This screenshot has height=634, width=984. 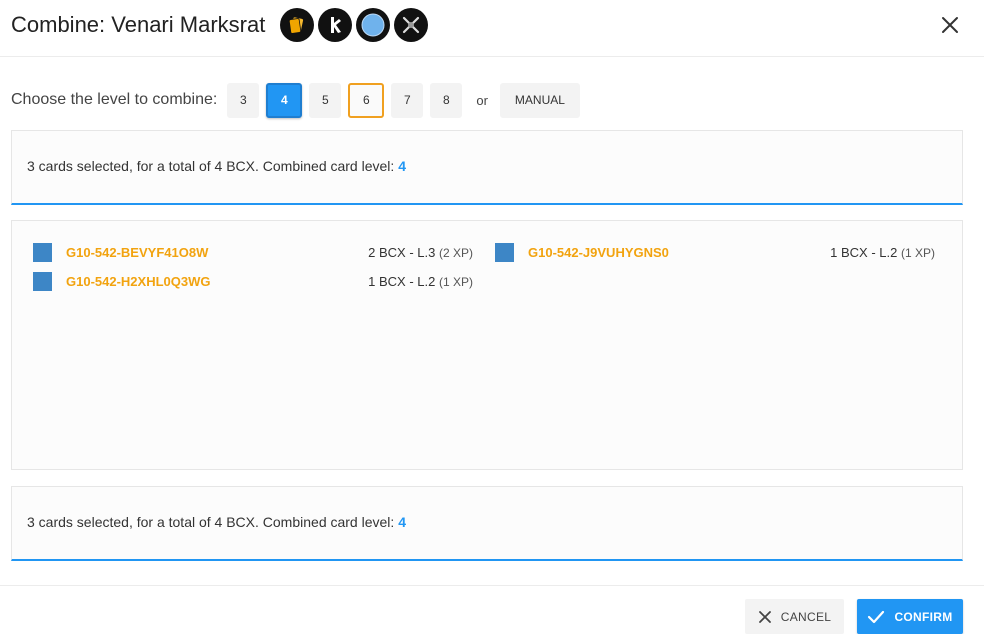 I want to click on dialog-header: Combine: Venari Marksrat, so click(x=492, y=28).